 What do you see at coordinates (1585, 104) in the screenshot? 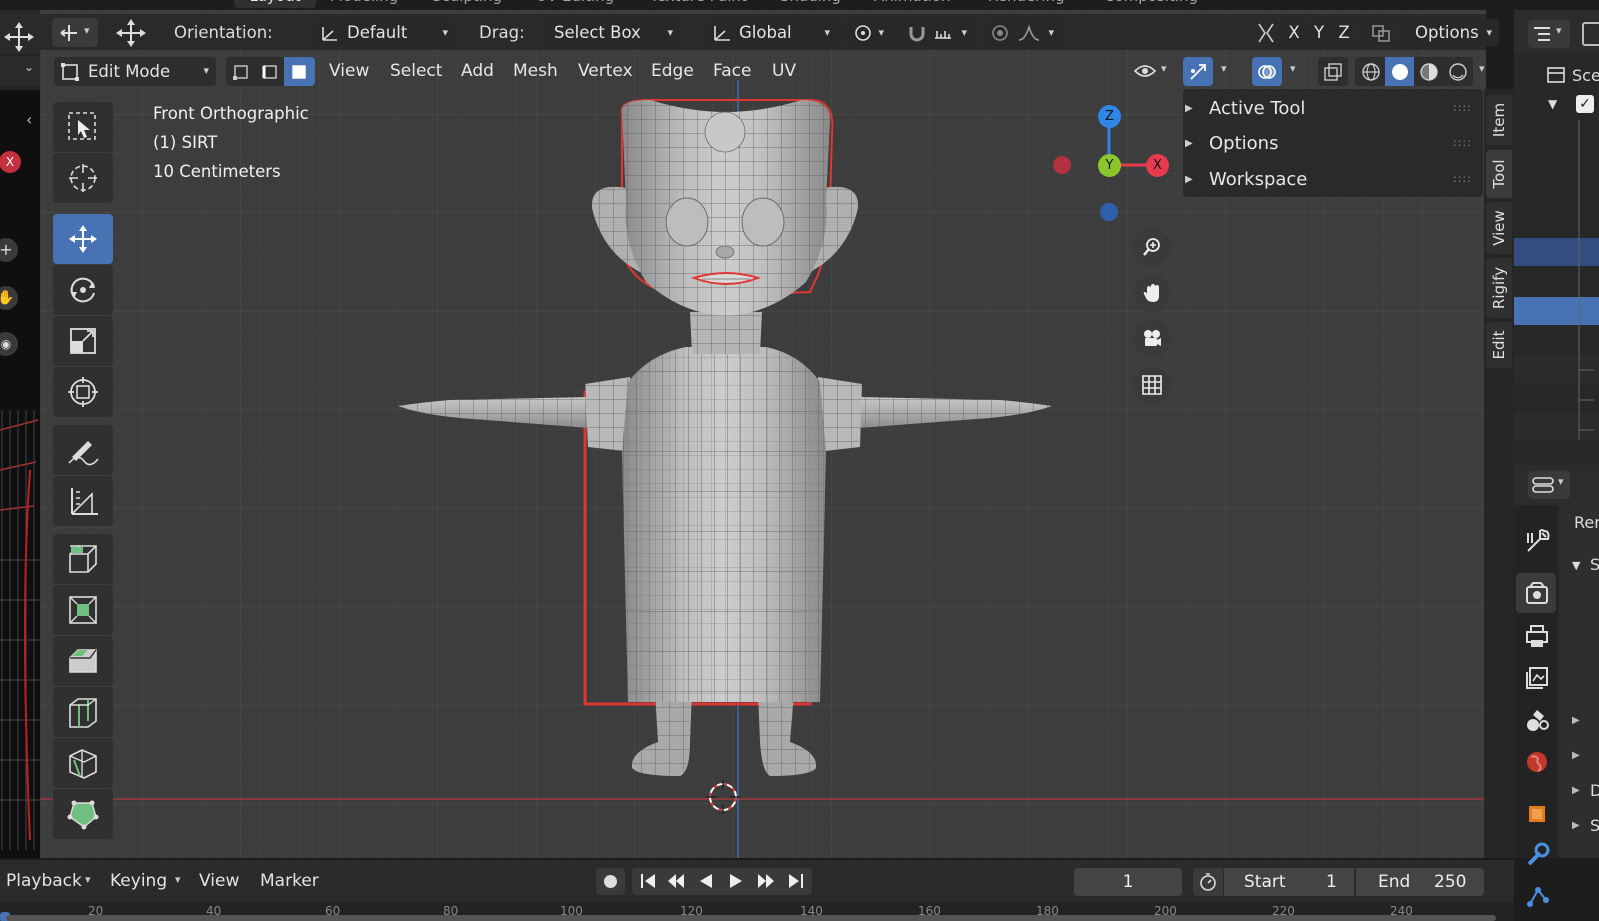
I see `checkbox-checked: ✓` at bounding box center [1585, 104].